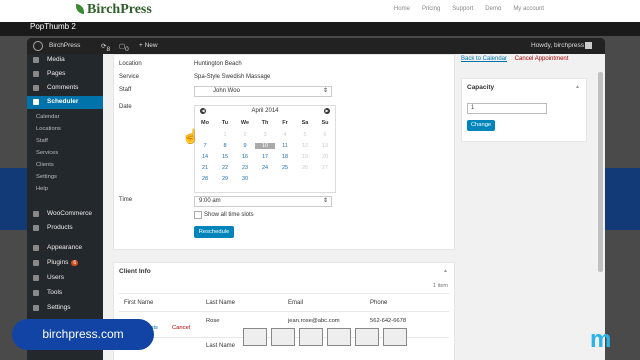 The width and height of the screenshot is (640, 360). What do you see at coordinates (181, 328) in the screenshot?
I see `cancel-client-link: Cancel` at bounding box center [181, 328].